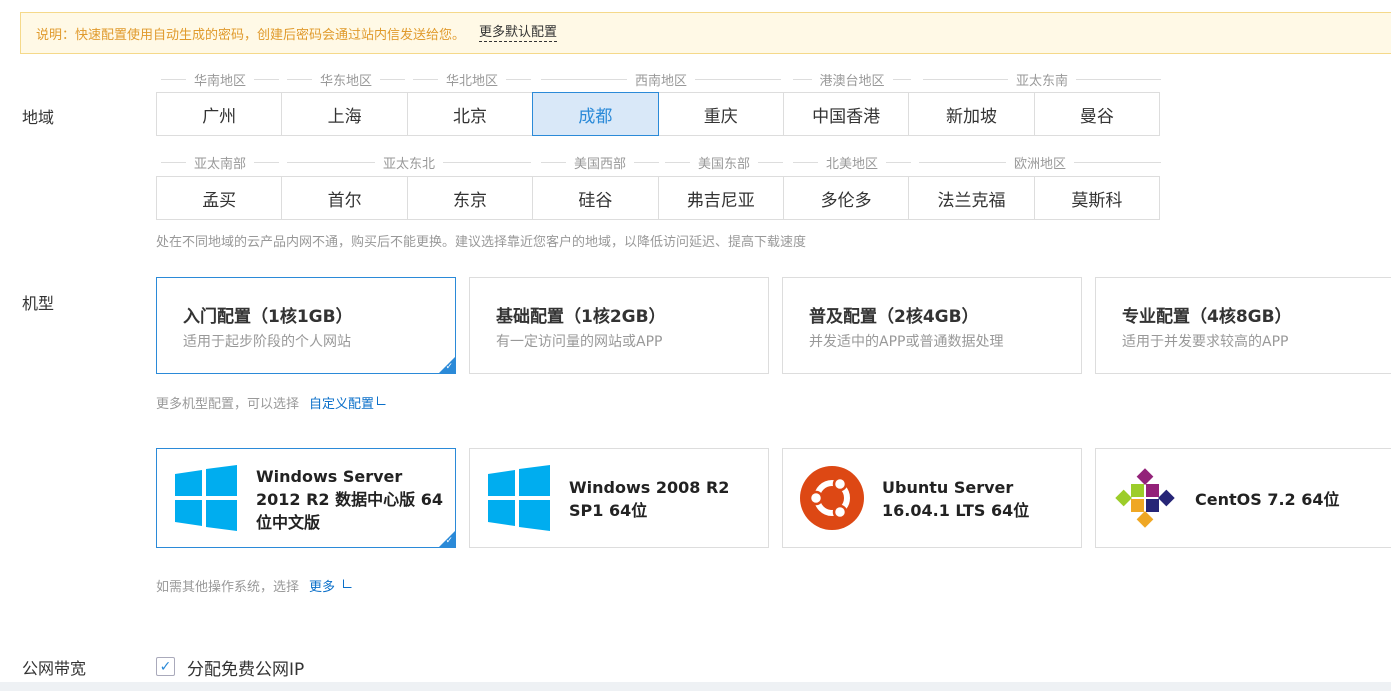 The width and height of the screenshot is (1391, 691). I want to click on ubuntu-icon, so click(832, 498).